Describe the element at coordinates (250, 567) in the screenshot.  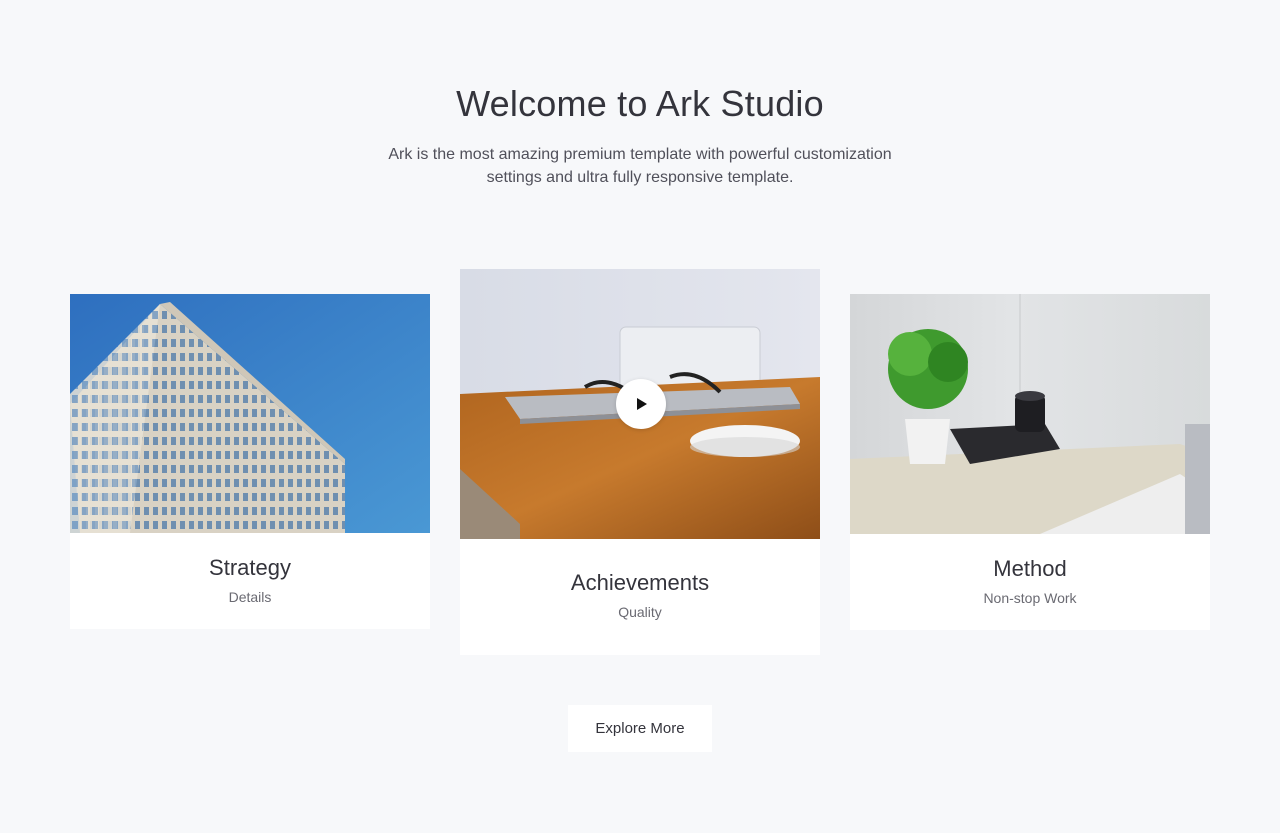
I see `card-title: Strategy` at that location.